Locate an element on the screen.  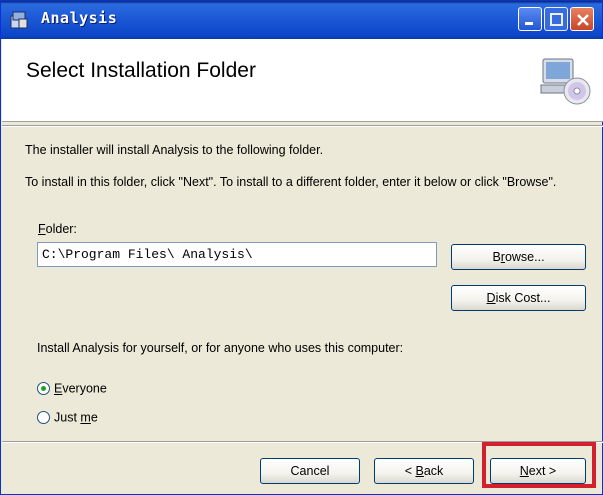
browse-label-pre: B is located at coordinates (496, 257).